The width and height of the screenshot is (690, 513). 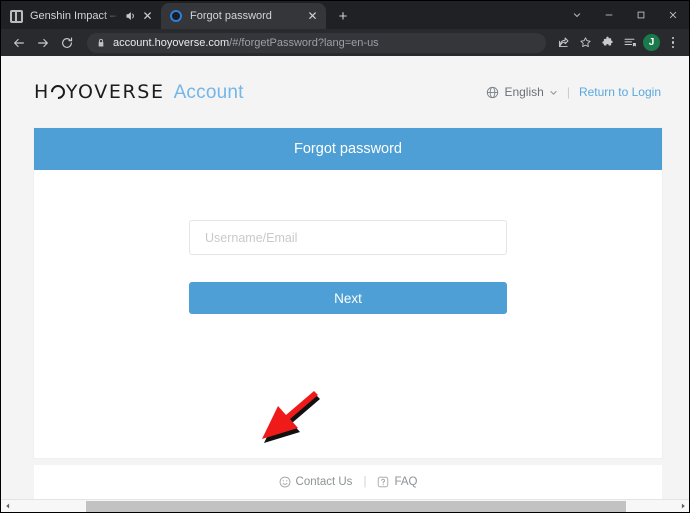 I want to click on star-icon, so click(x=585, y=43).